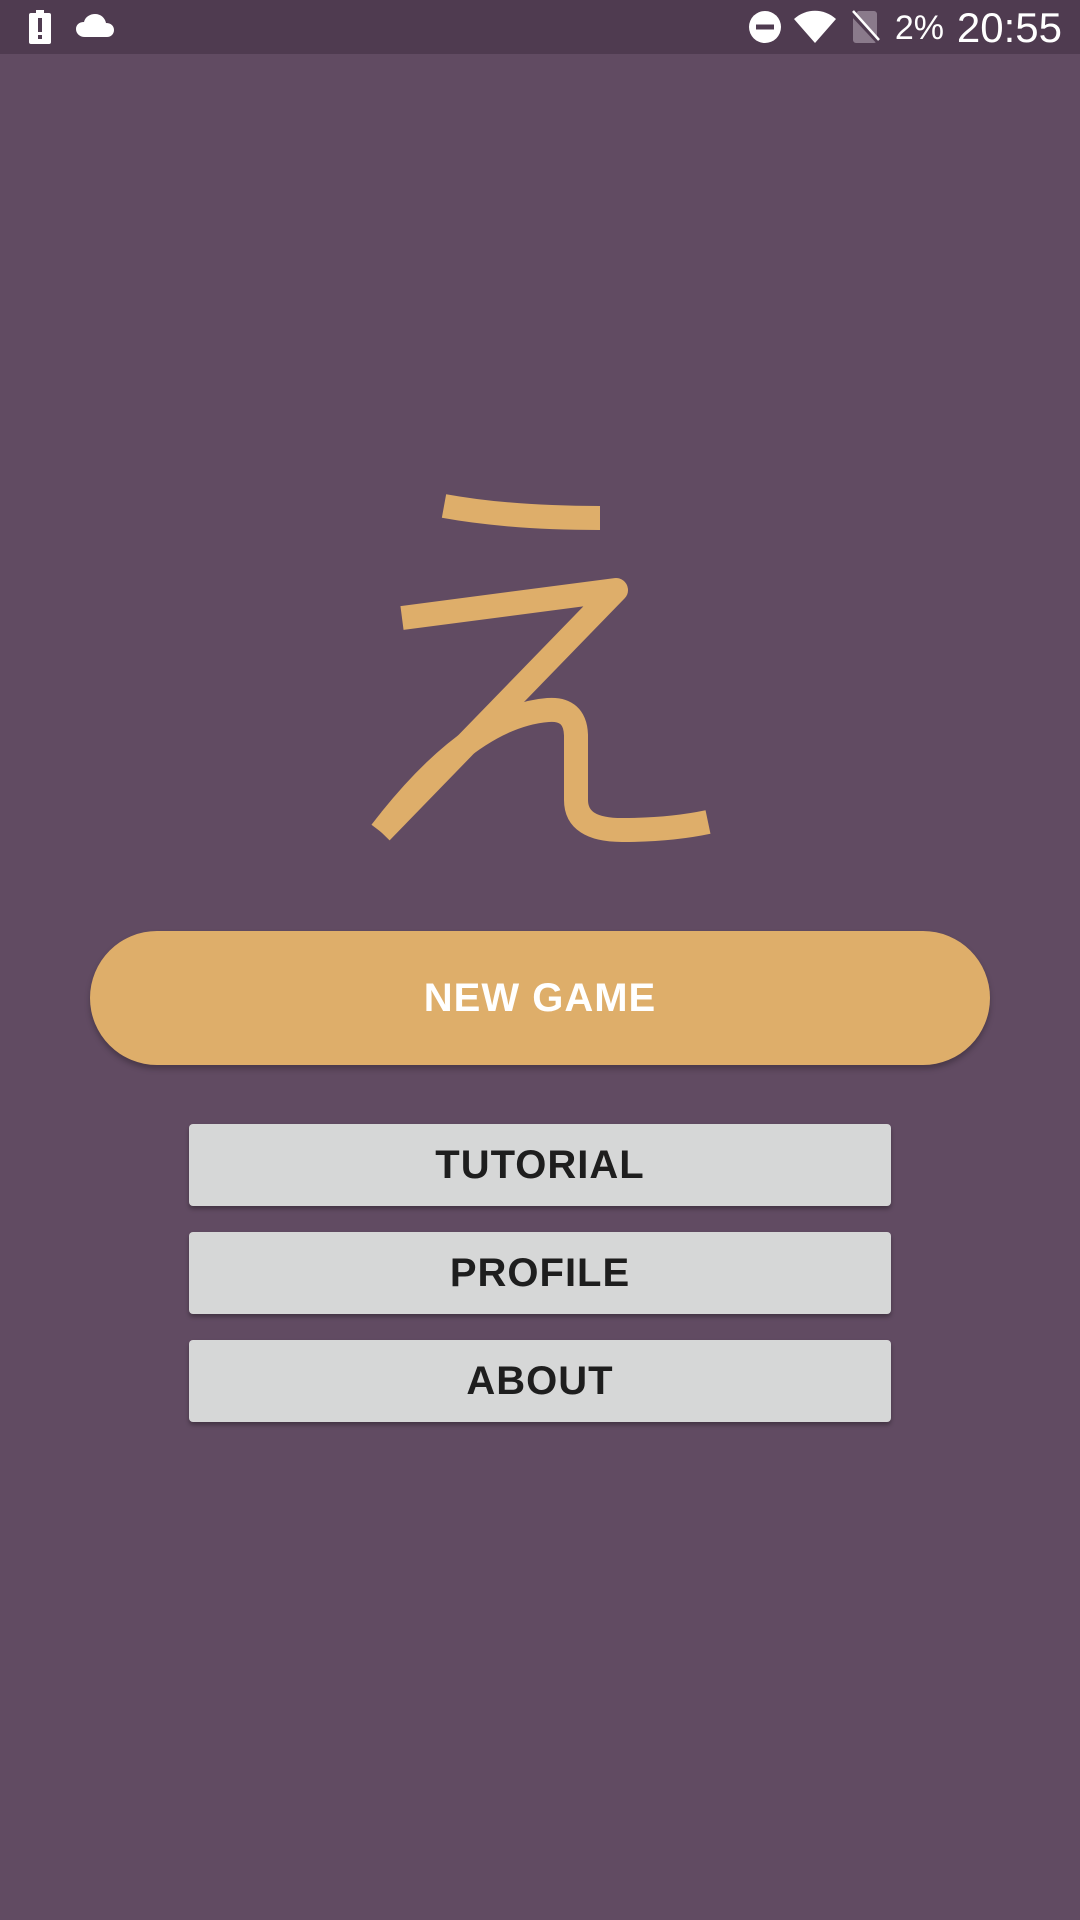  Describe the element at coordinates (919, 28) in the screenshot. I see `battery-percentage: 2%` at that location.